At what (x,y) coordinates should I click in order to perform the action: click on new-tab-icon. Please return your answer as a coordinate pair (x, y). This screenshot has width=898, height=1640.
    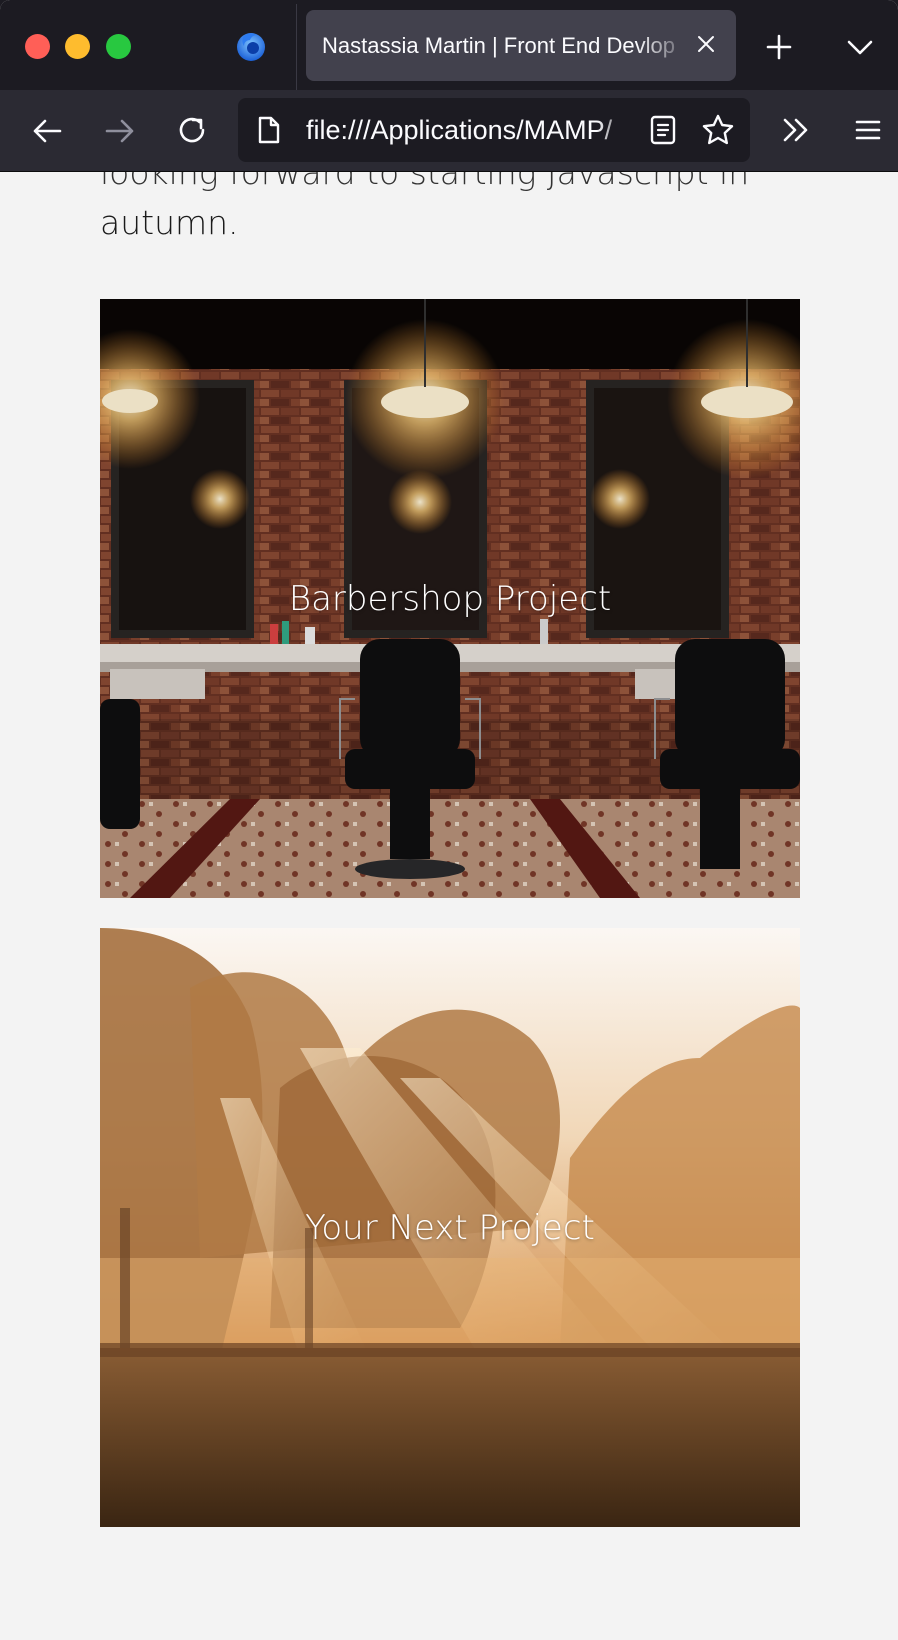
    Looking at the image, I should click on (779, 47).